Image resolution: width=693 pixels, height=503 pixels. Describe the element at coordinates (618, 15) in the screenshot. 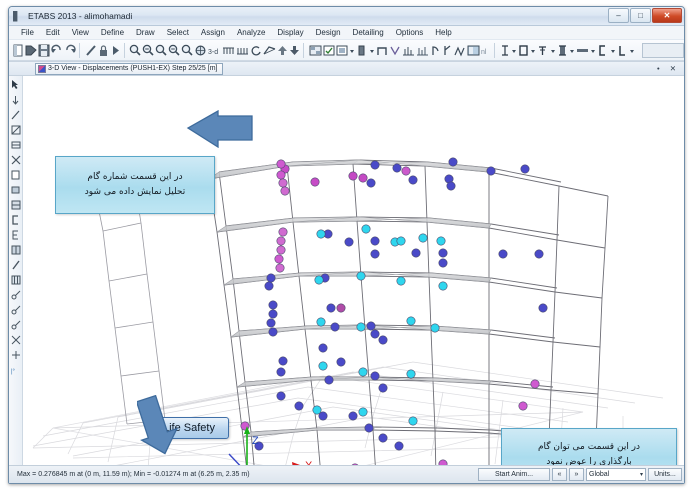

I see `minimize-button: –` at that location.